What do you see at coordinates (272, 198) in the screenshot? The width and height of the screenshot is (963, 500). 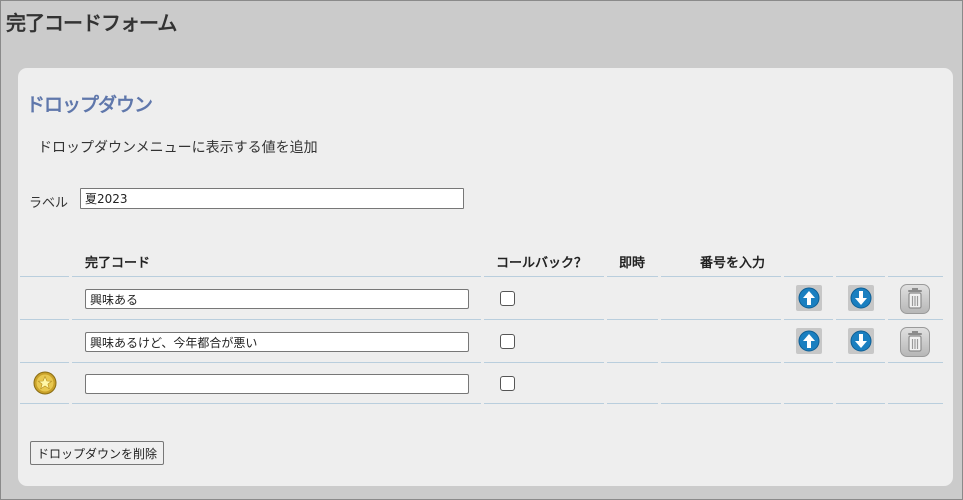 I see `label-input` at bounding box center [272, 198].